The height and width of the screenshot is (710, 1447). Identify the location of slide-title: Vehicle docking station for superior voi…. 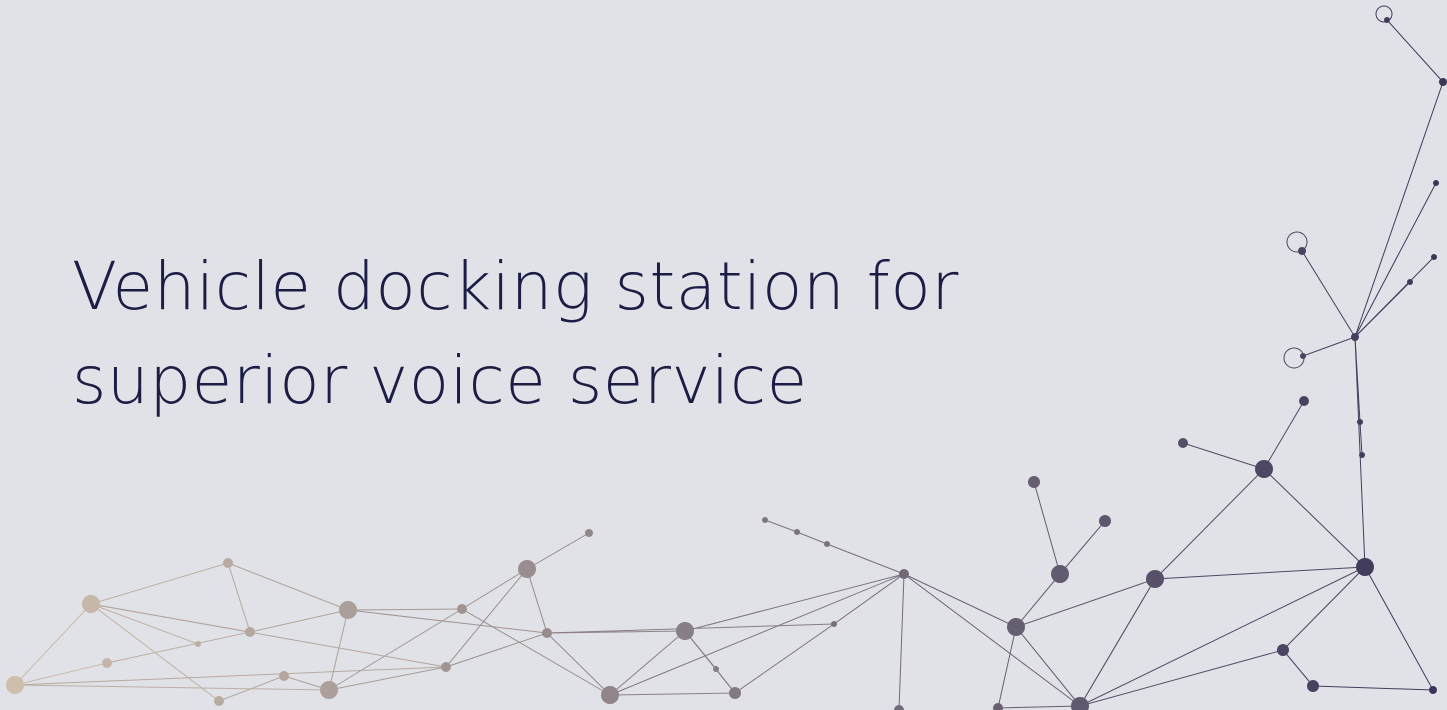
(515, 333).